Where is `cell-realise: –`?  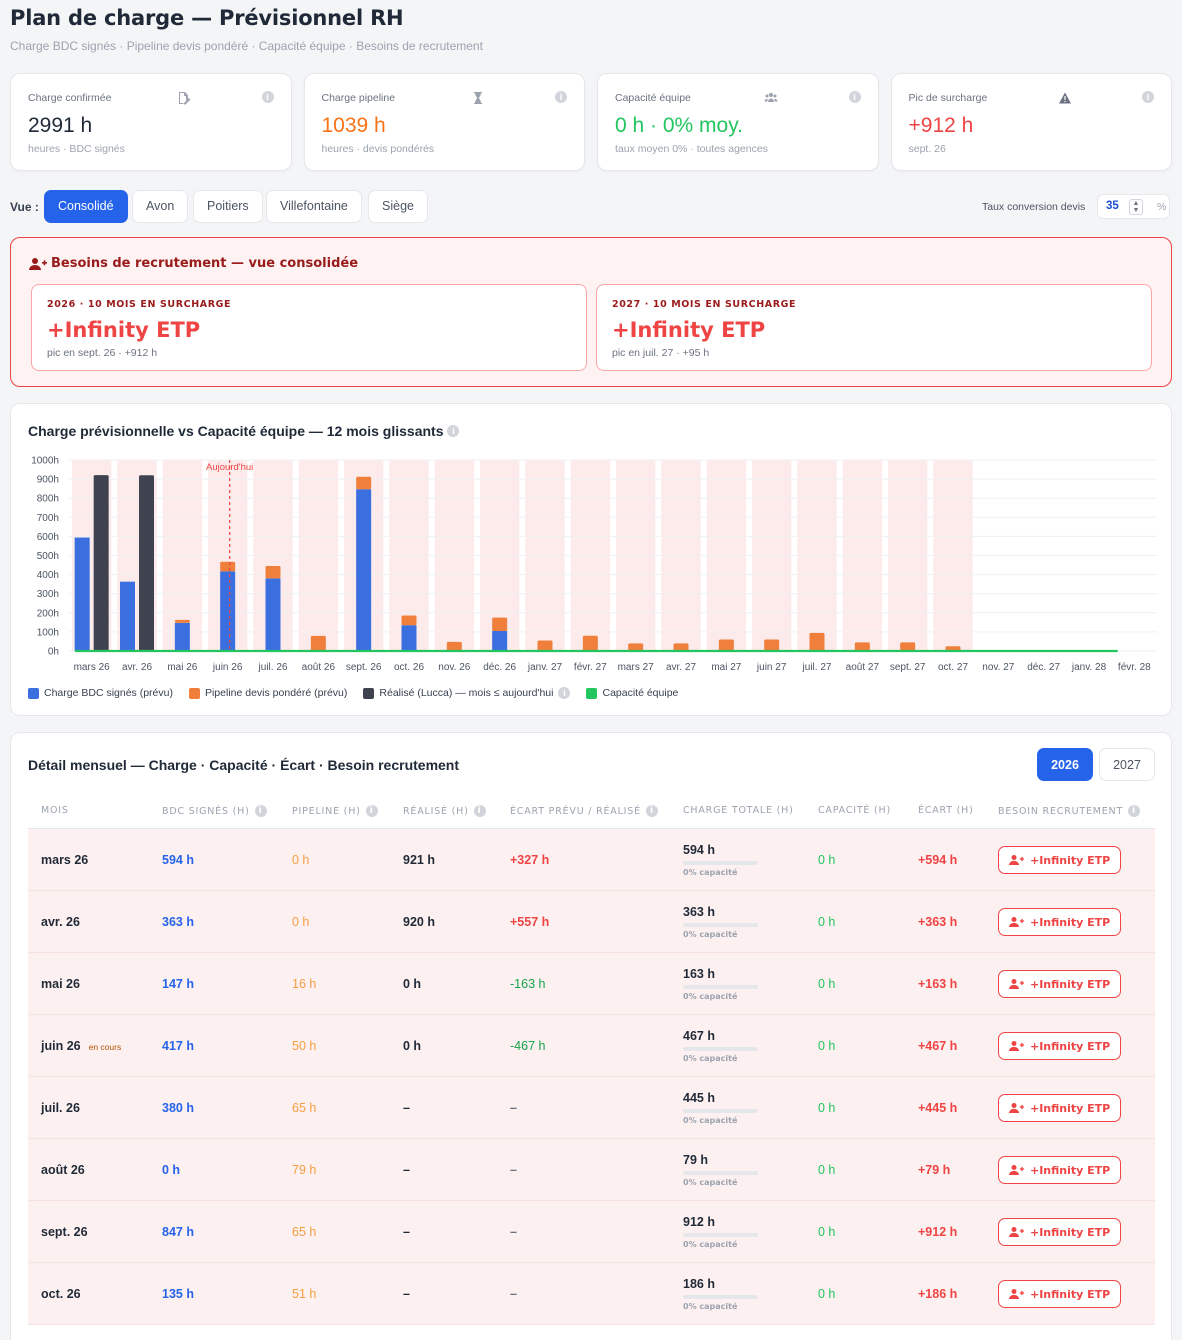 cell-realise: – is located at coordinates (406, 1232).